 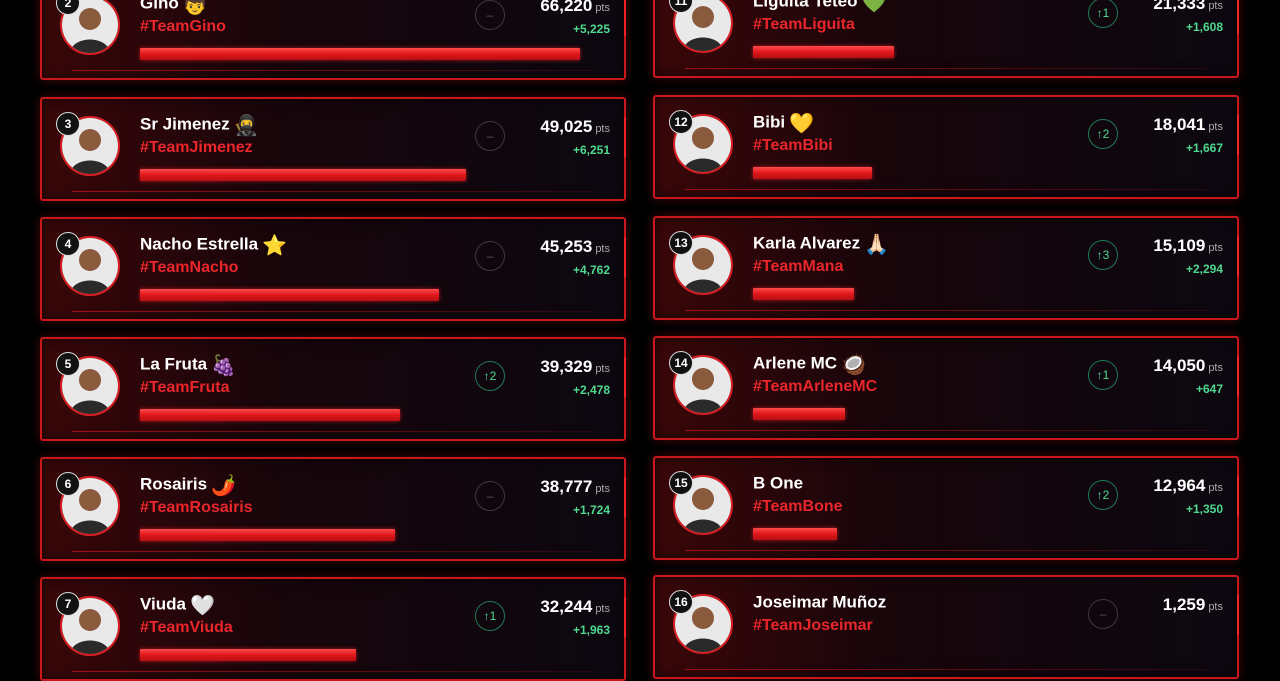 I want to click on player-emoji: 💚, so click(x=874, y=7).